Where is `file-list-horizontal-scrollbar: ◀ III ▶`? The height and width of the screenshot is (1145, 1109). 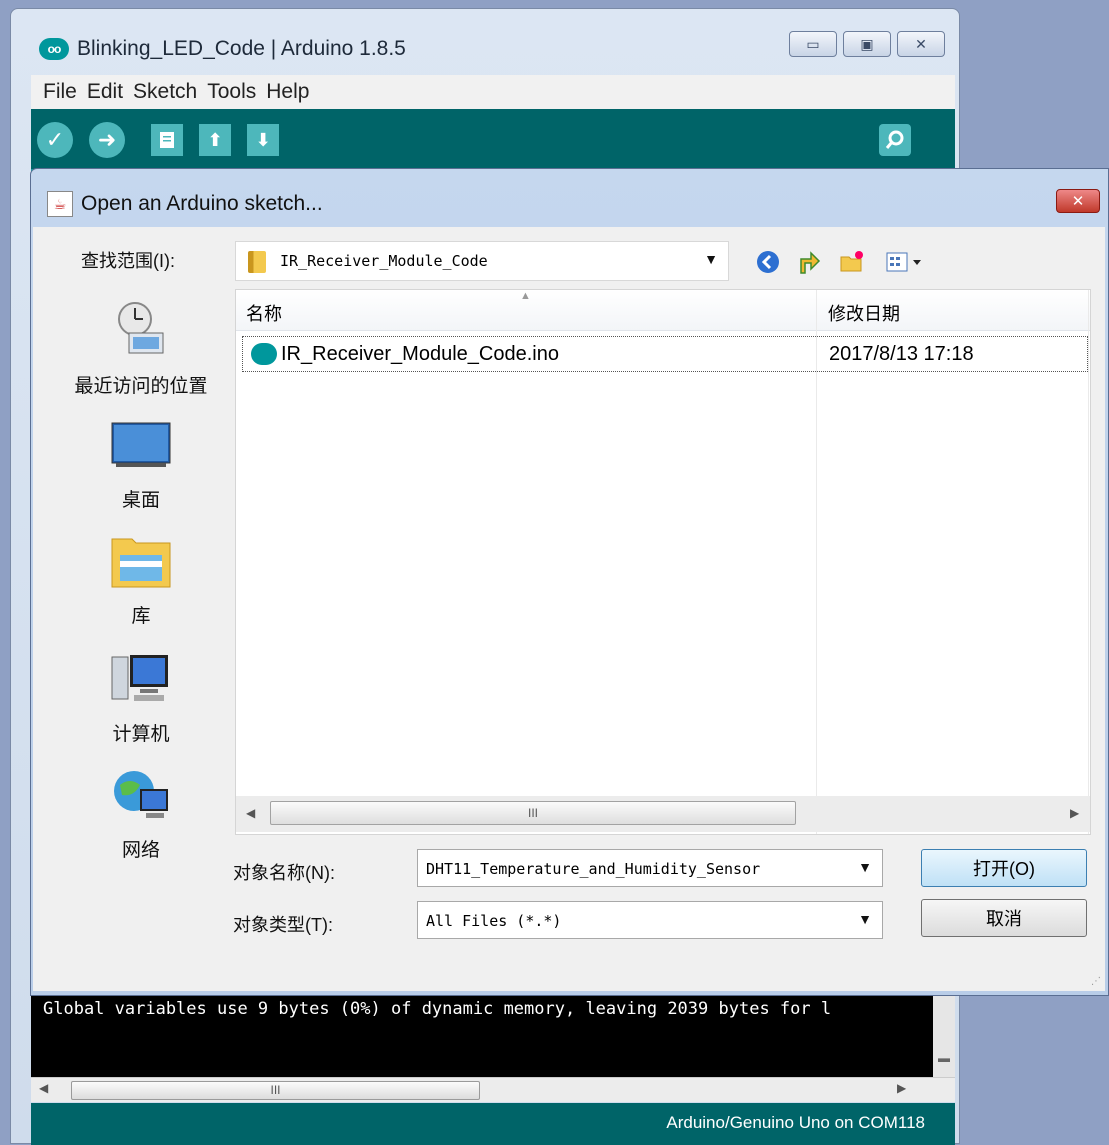 file-list-horizontal-scrollbar: ◀ III ▶ is located at coordinates (663, 814).